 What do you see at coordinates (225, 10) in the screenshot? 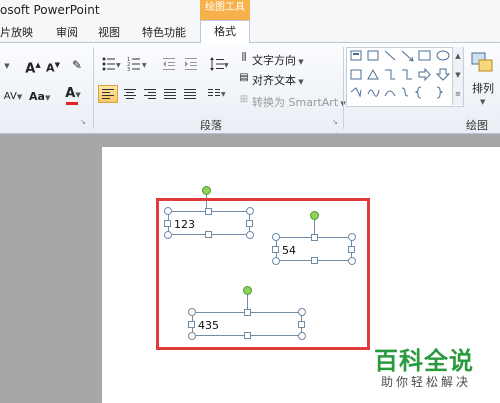
I see `contextual-tab-header: 绘图工具` at bounding box center [225, 10].